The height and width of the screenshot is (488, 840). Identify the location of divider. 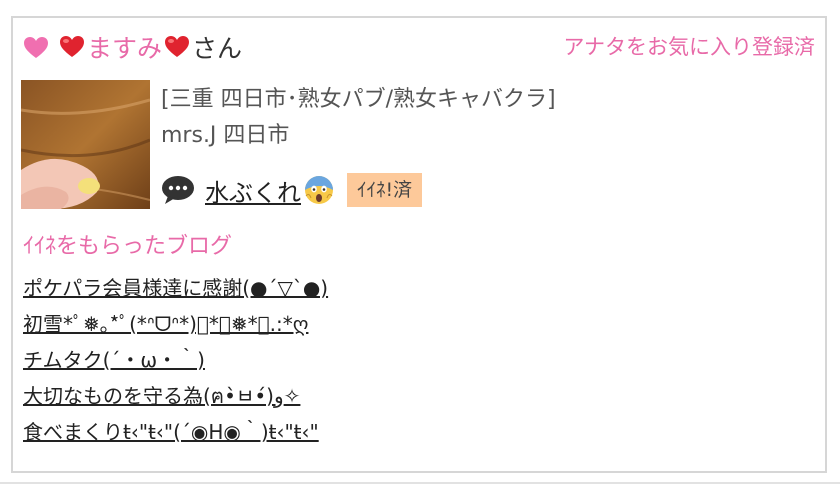
(420, 483).